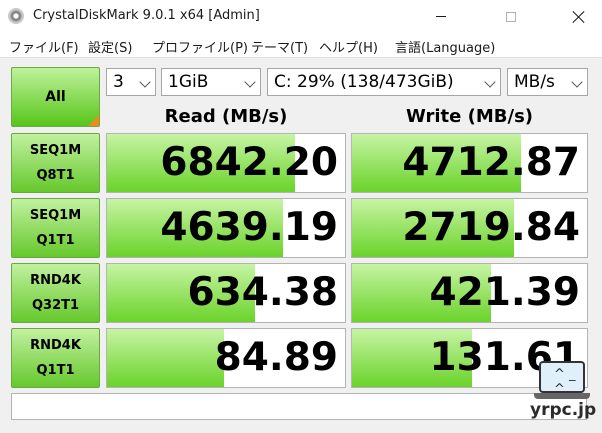  I want to click on test-label-line2: Q32T1, so click(55, 305).